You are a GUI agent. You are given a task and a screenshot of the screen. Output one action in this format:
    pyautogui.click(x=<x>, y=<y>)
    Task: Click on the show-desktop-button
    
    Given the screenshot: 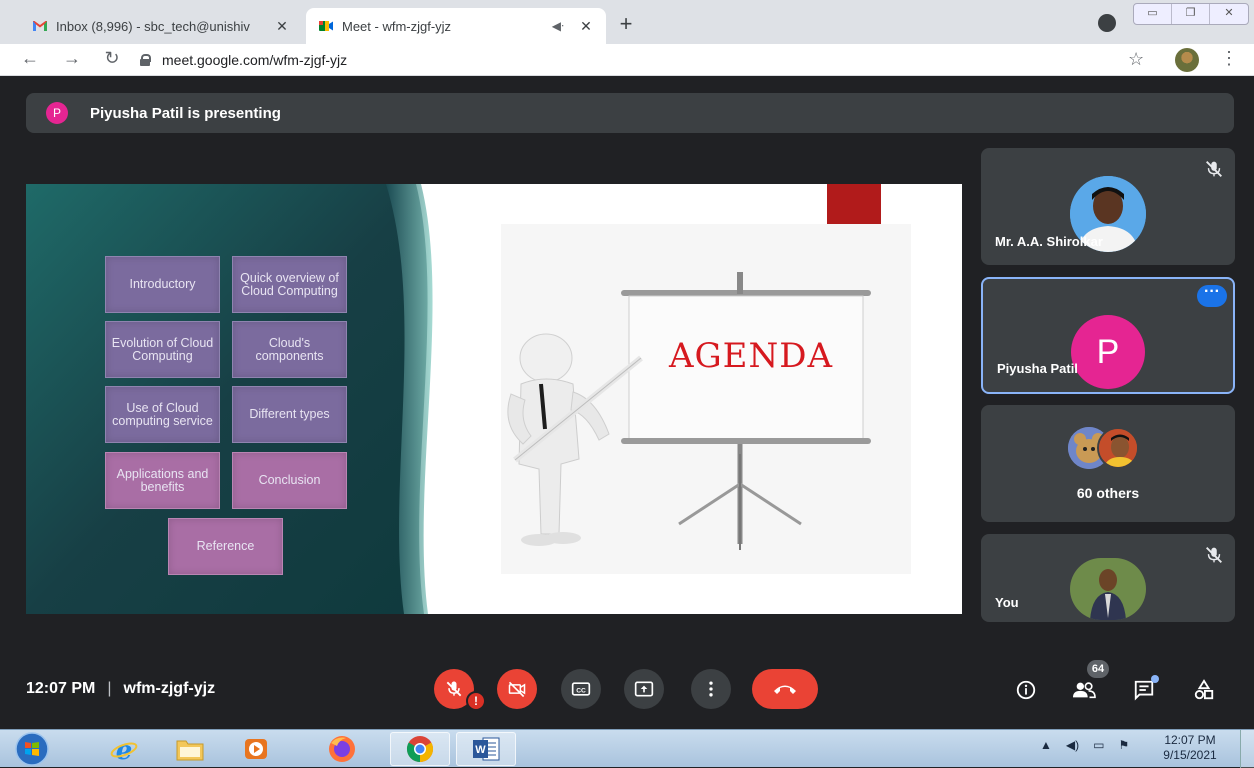 What is the action you would take?
    pyautogui.click(x=1247, y=749)
    